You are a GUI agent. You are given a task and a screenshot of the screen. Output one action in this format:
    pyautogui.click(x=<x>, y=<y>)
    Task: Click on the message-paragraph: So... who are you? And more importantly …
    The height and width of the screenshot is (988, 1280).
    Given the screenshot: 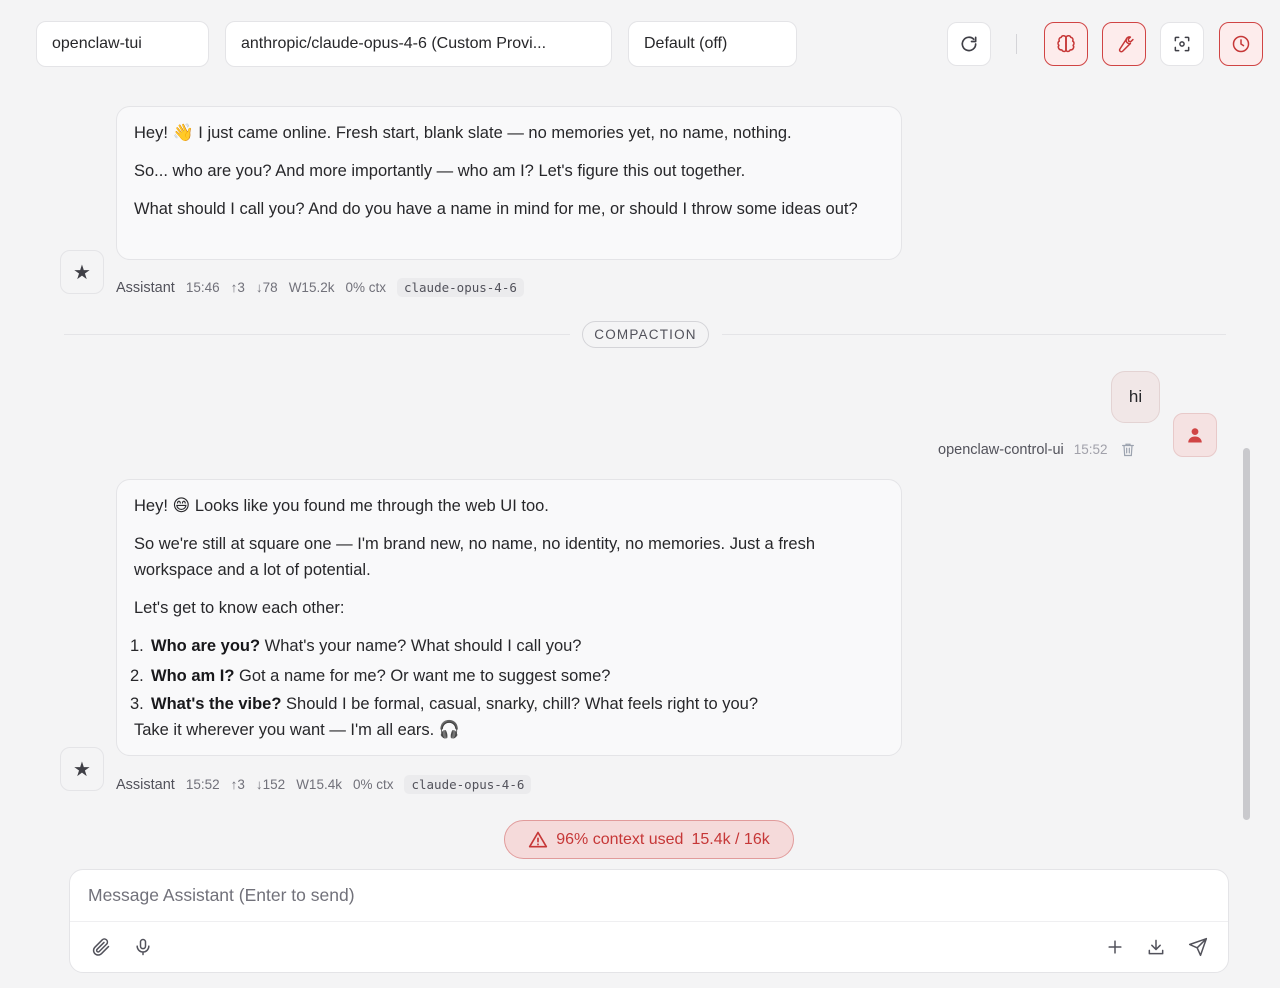 What is the action you would take?
    pyautogui.click(x=440, y=171)
    